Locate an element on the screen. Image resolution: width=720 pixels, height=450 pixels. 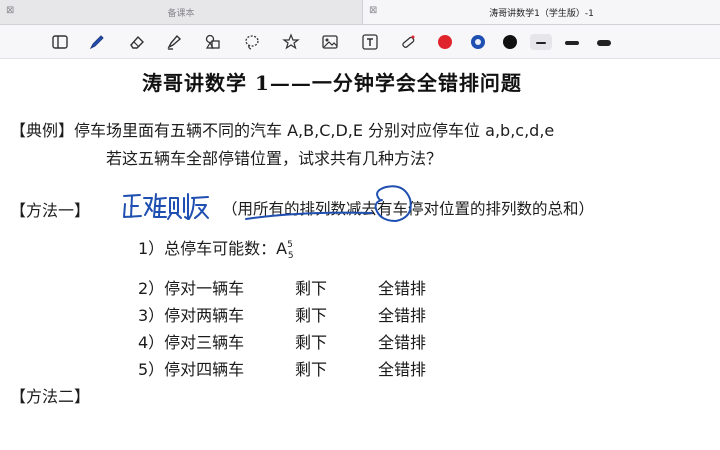
highlighter-icon is located at coordinates (174, 42).